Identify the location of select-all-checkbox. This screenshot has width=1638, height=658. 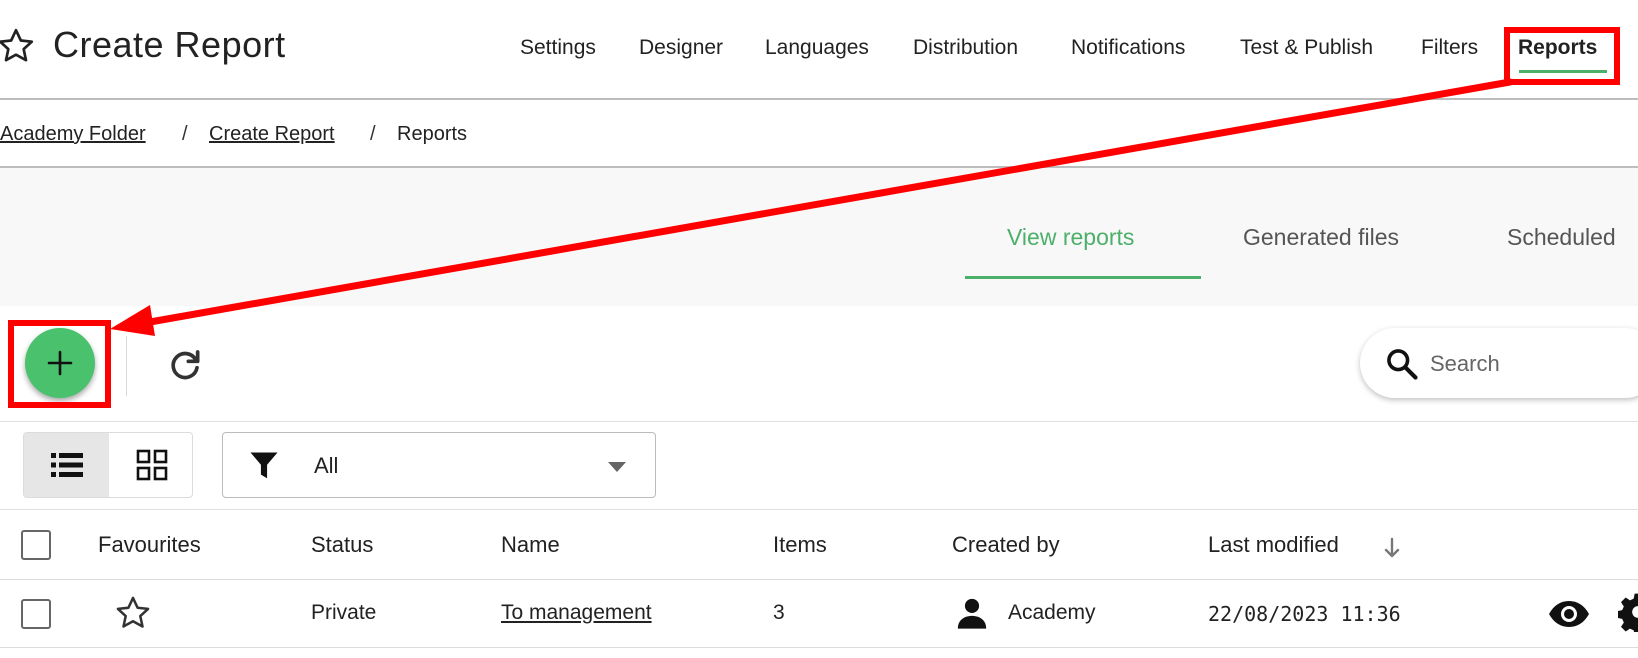
(36, 545).